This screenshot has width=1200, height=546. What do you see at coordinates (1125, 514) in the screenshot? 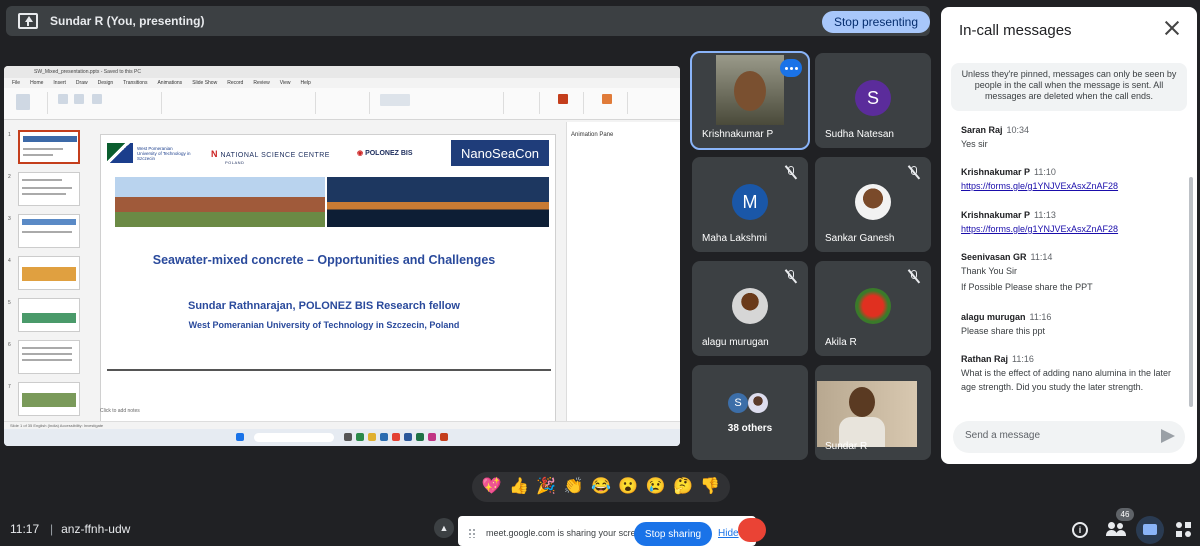
I see `people-count-badge: 46` at bounding box center [1125, 514].